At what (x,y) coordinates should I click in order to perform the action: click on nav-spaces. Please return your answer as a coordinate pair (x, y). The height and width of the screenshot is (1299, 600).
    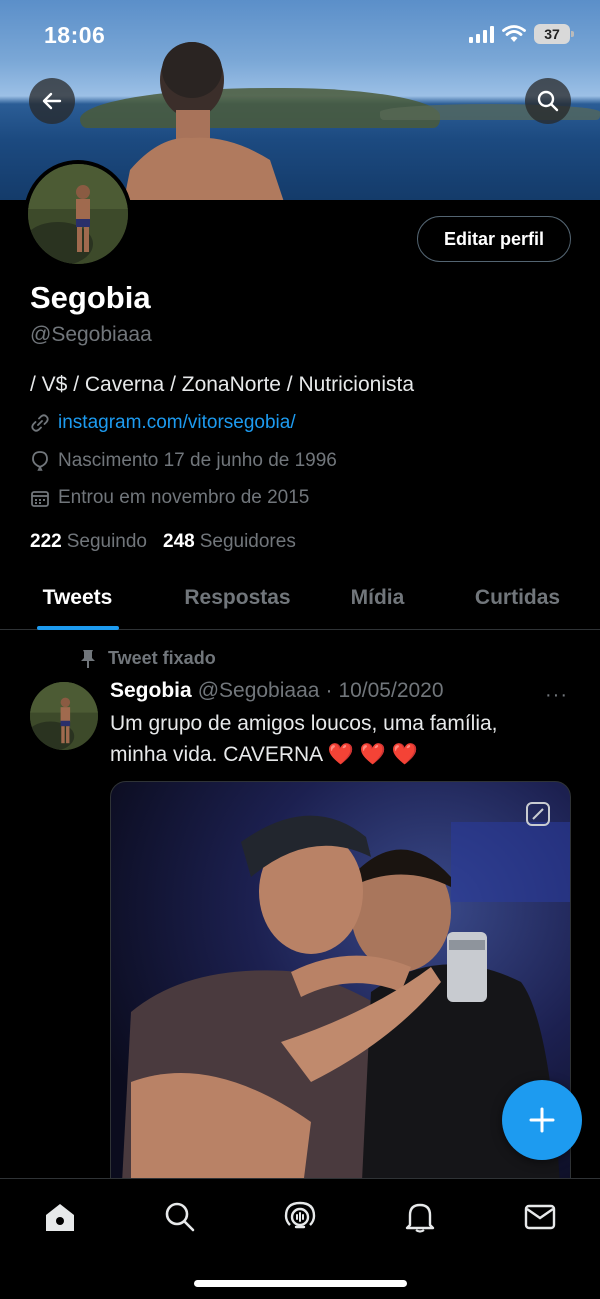
    Looking at the image, I should click on (300, 1217).